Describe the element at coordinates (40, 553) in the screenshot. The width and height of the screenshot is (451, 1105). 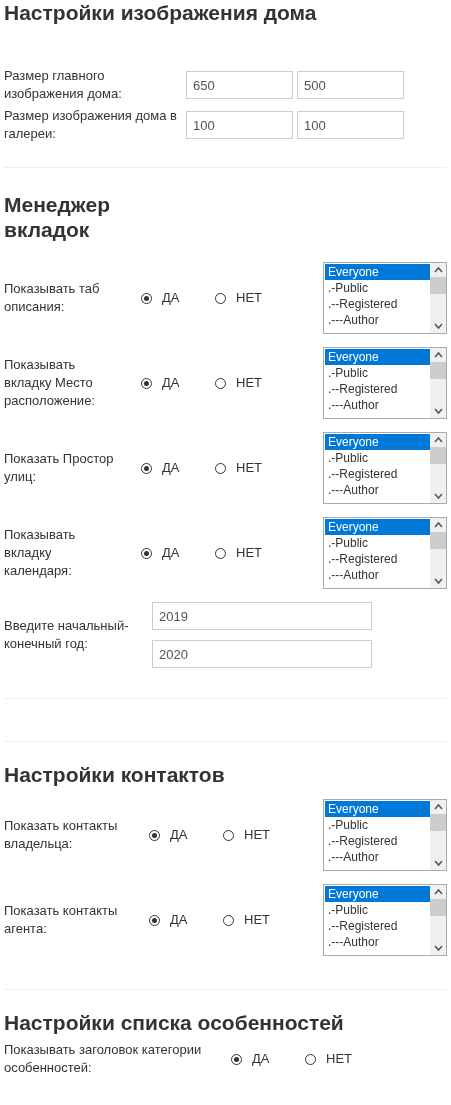
I see `setting-label: Показывать вкладку календаря:` at that location.